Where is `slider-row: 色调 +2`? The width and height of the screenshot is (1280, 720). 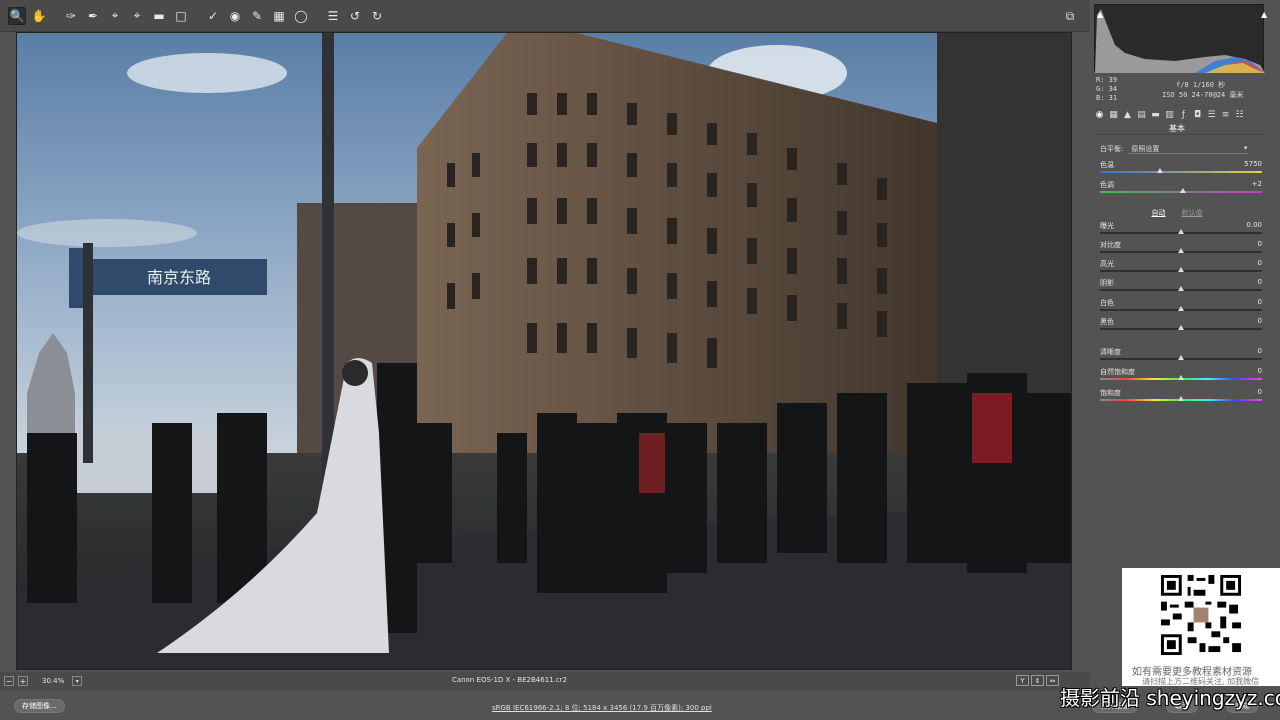
slider-row: 色调 +2 is located at coordinates (1181, 190).